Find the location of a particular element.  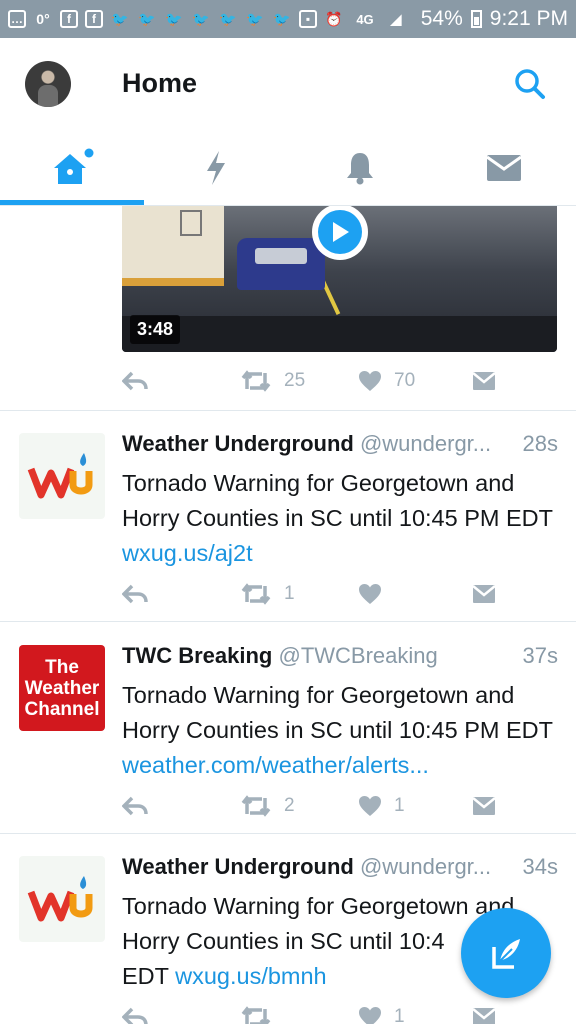

logo-line: Channel is located at coordinates (62, 709).